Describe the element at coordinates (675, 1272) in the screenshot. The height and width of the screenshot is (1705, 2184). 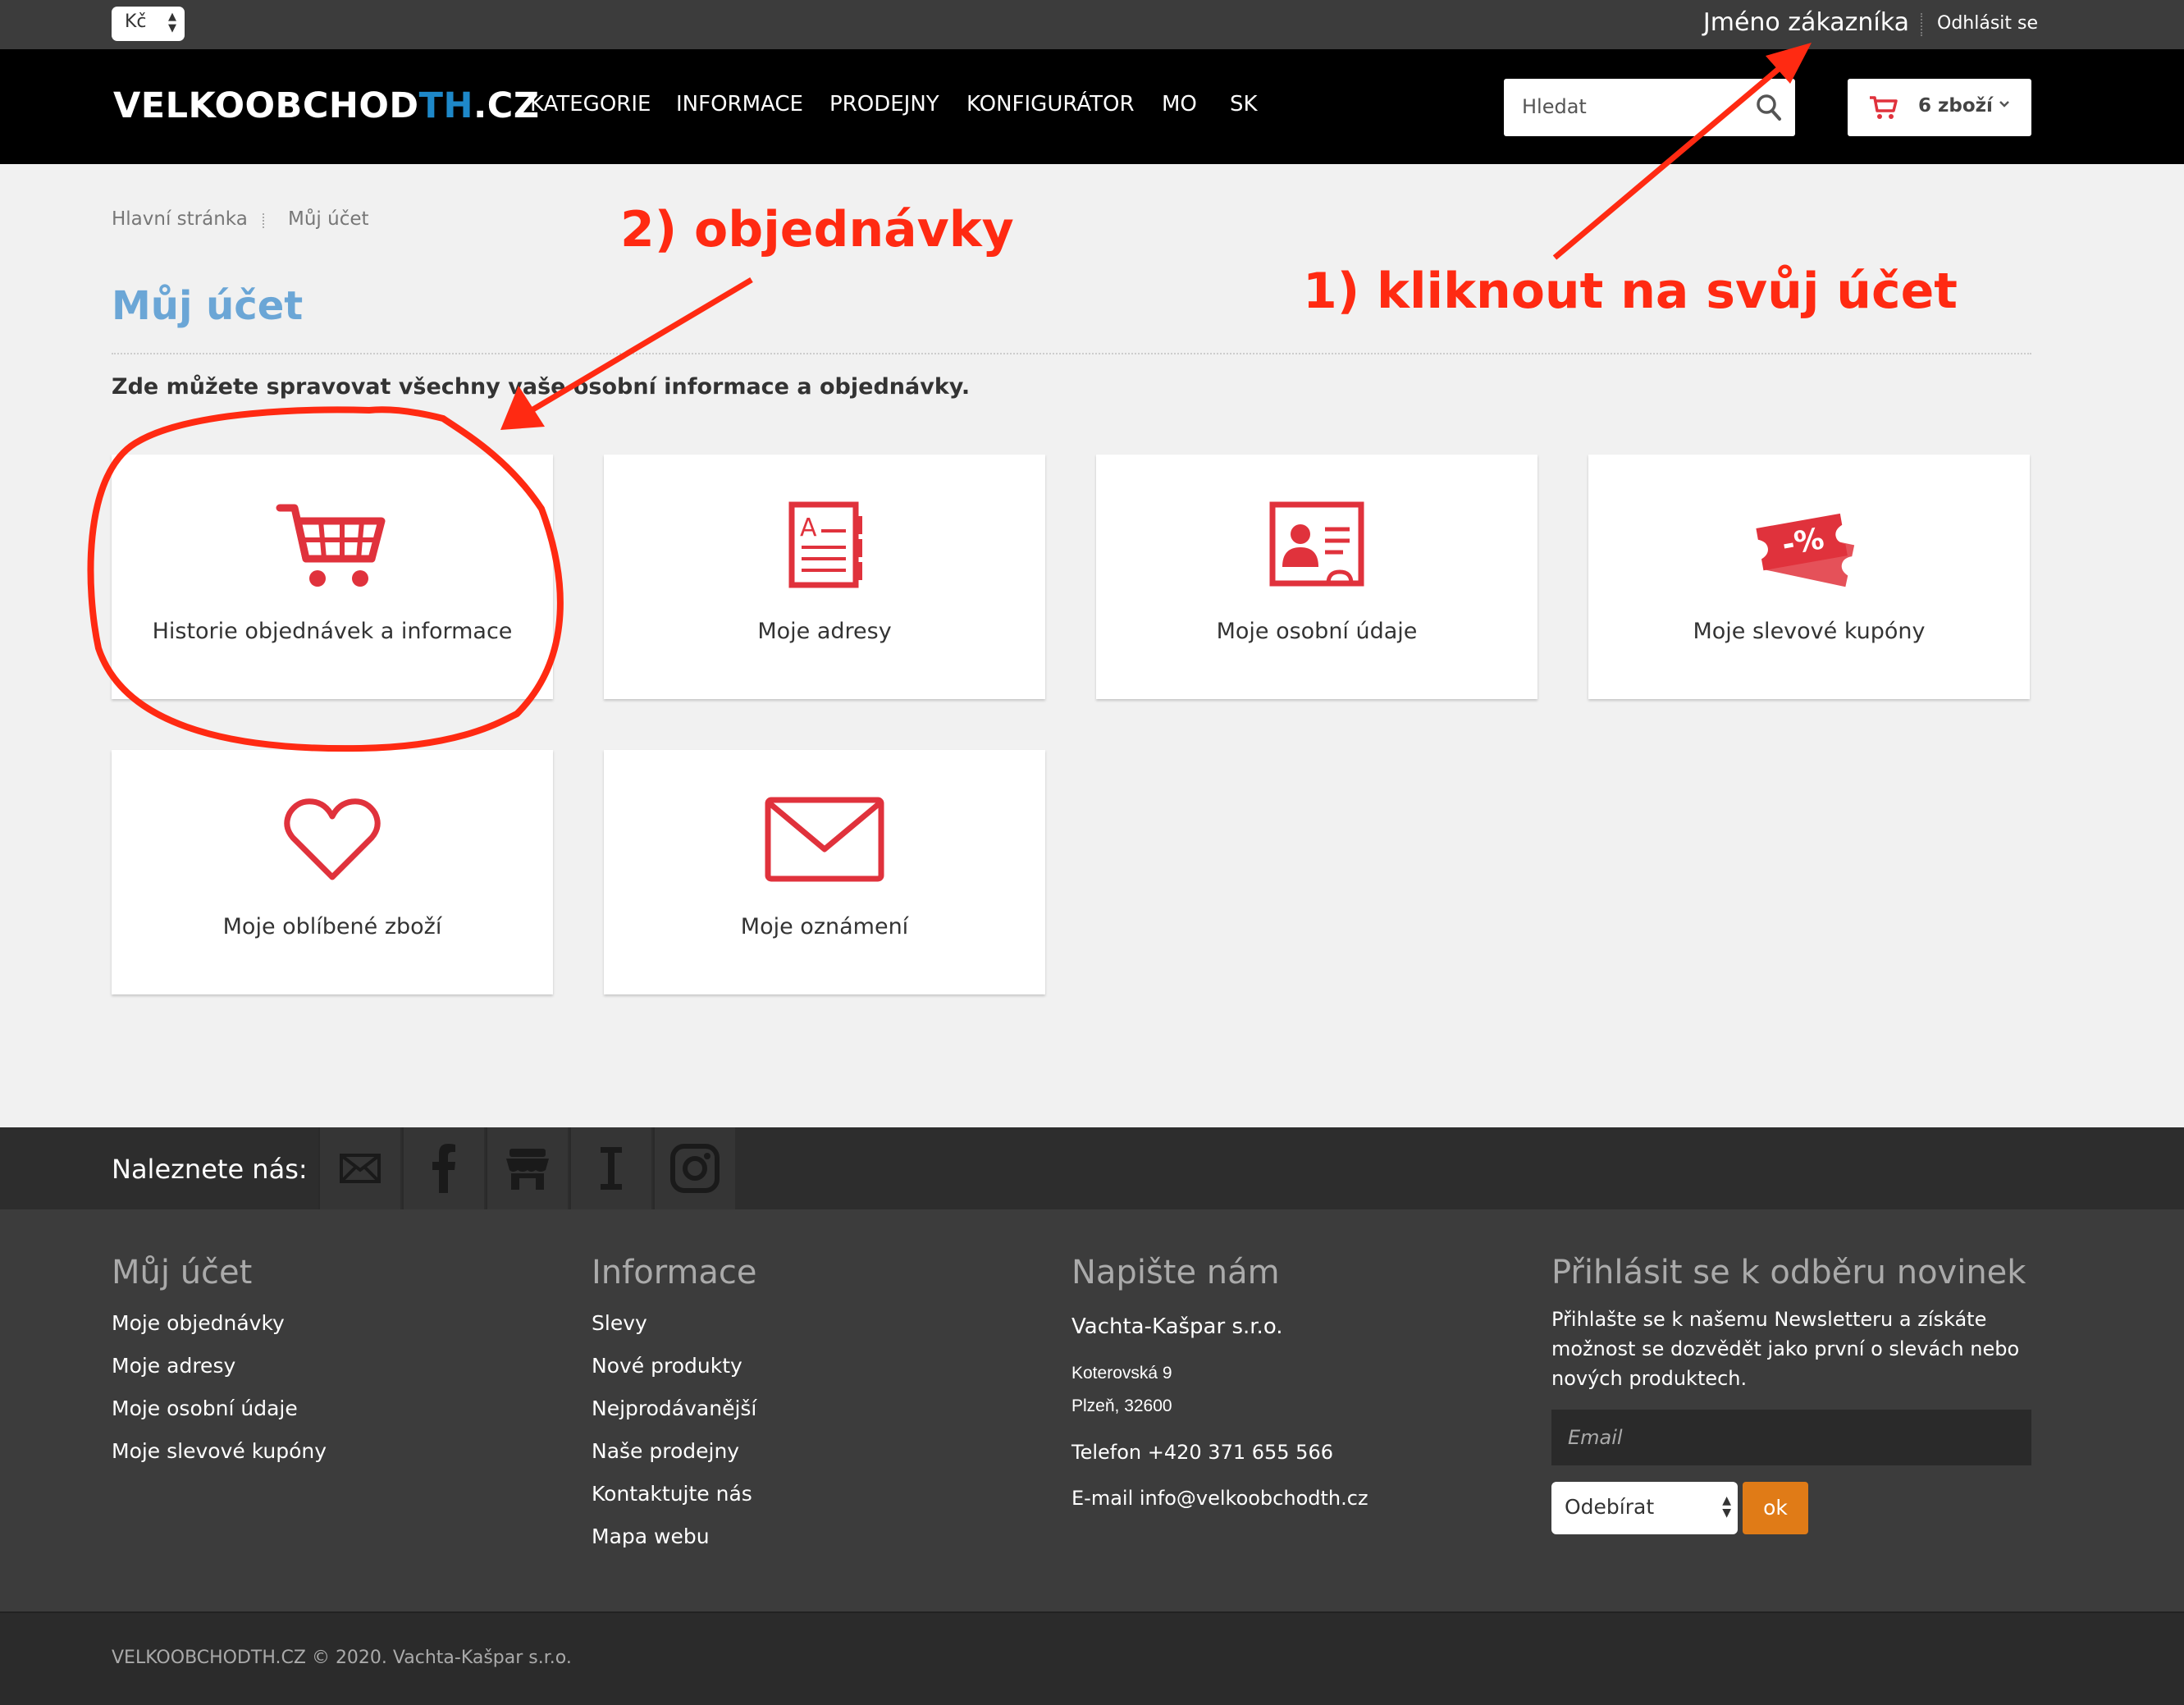
I see `footer-heading-info: Informace` at that location.